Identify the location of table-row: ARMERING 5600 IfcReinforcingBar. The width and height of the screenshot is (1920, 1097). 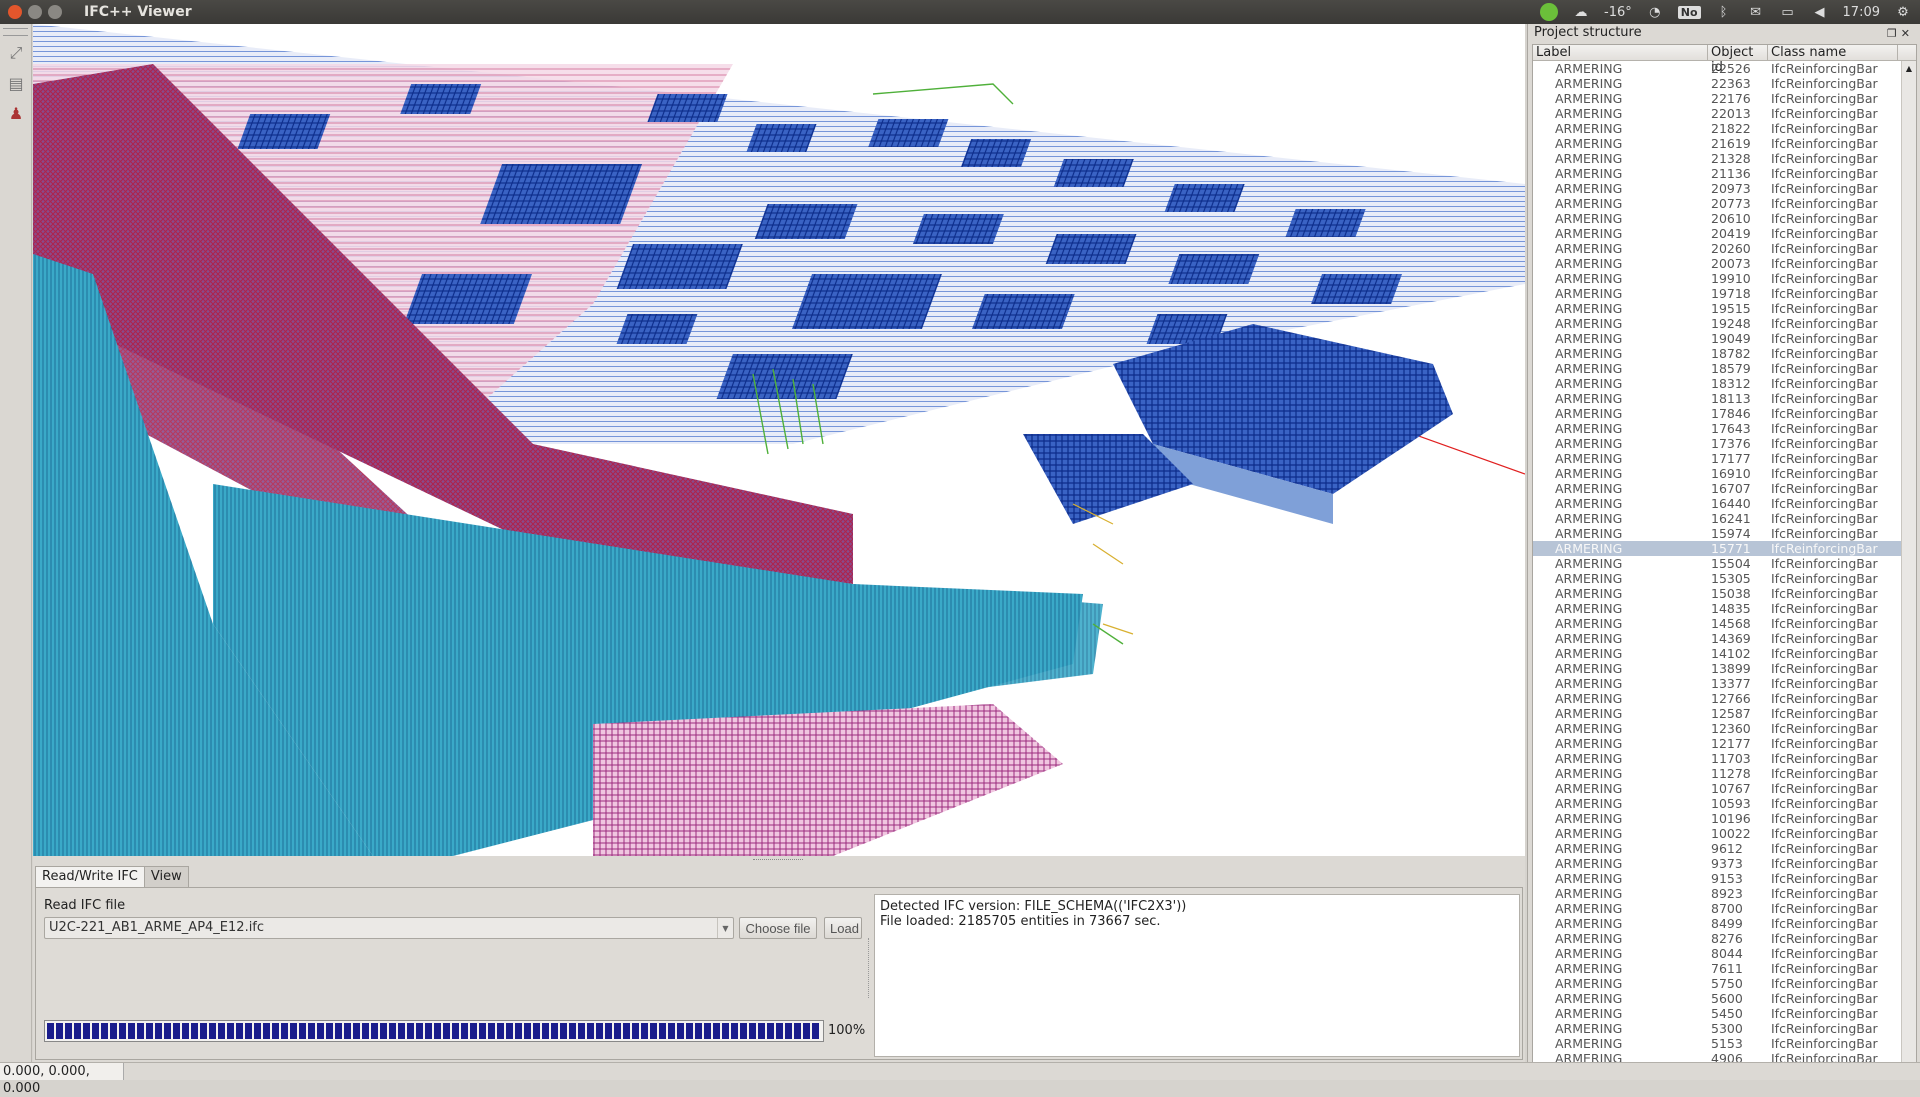
(1718, 998).